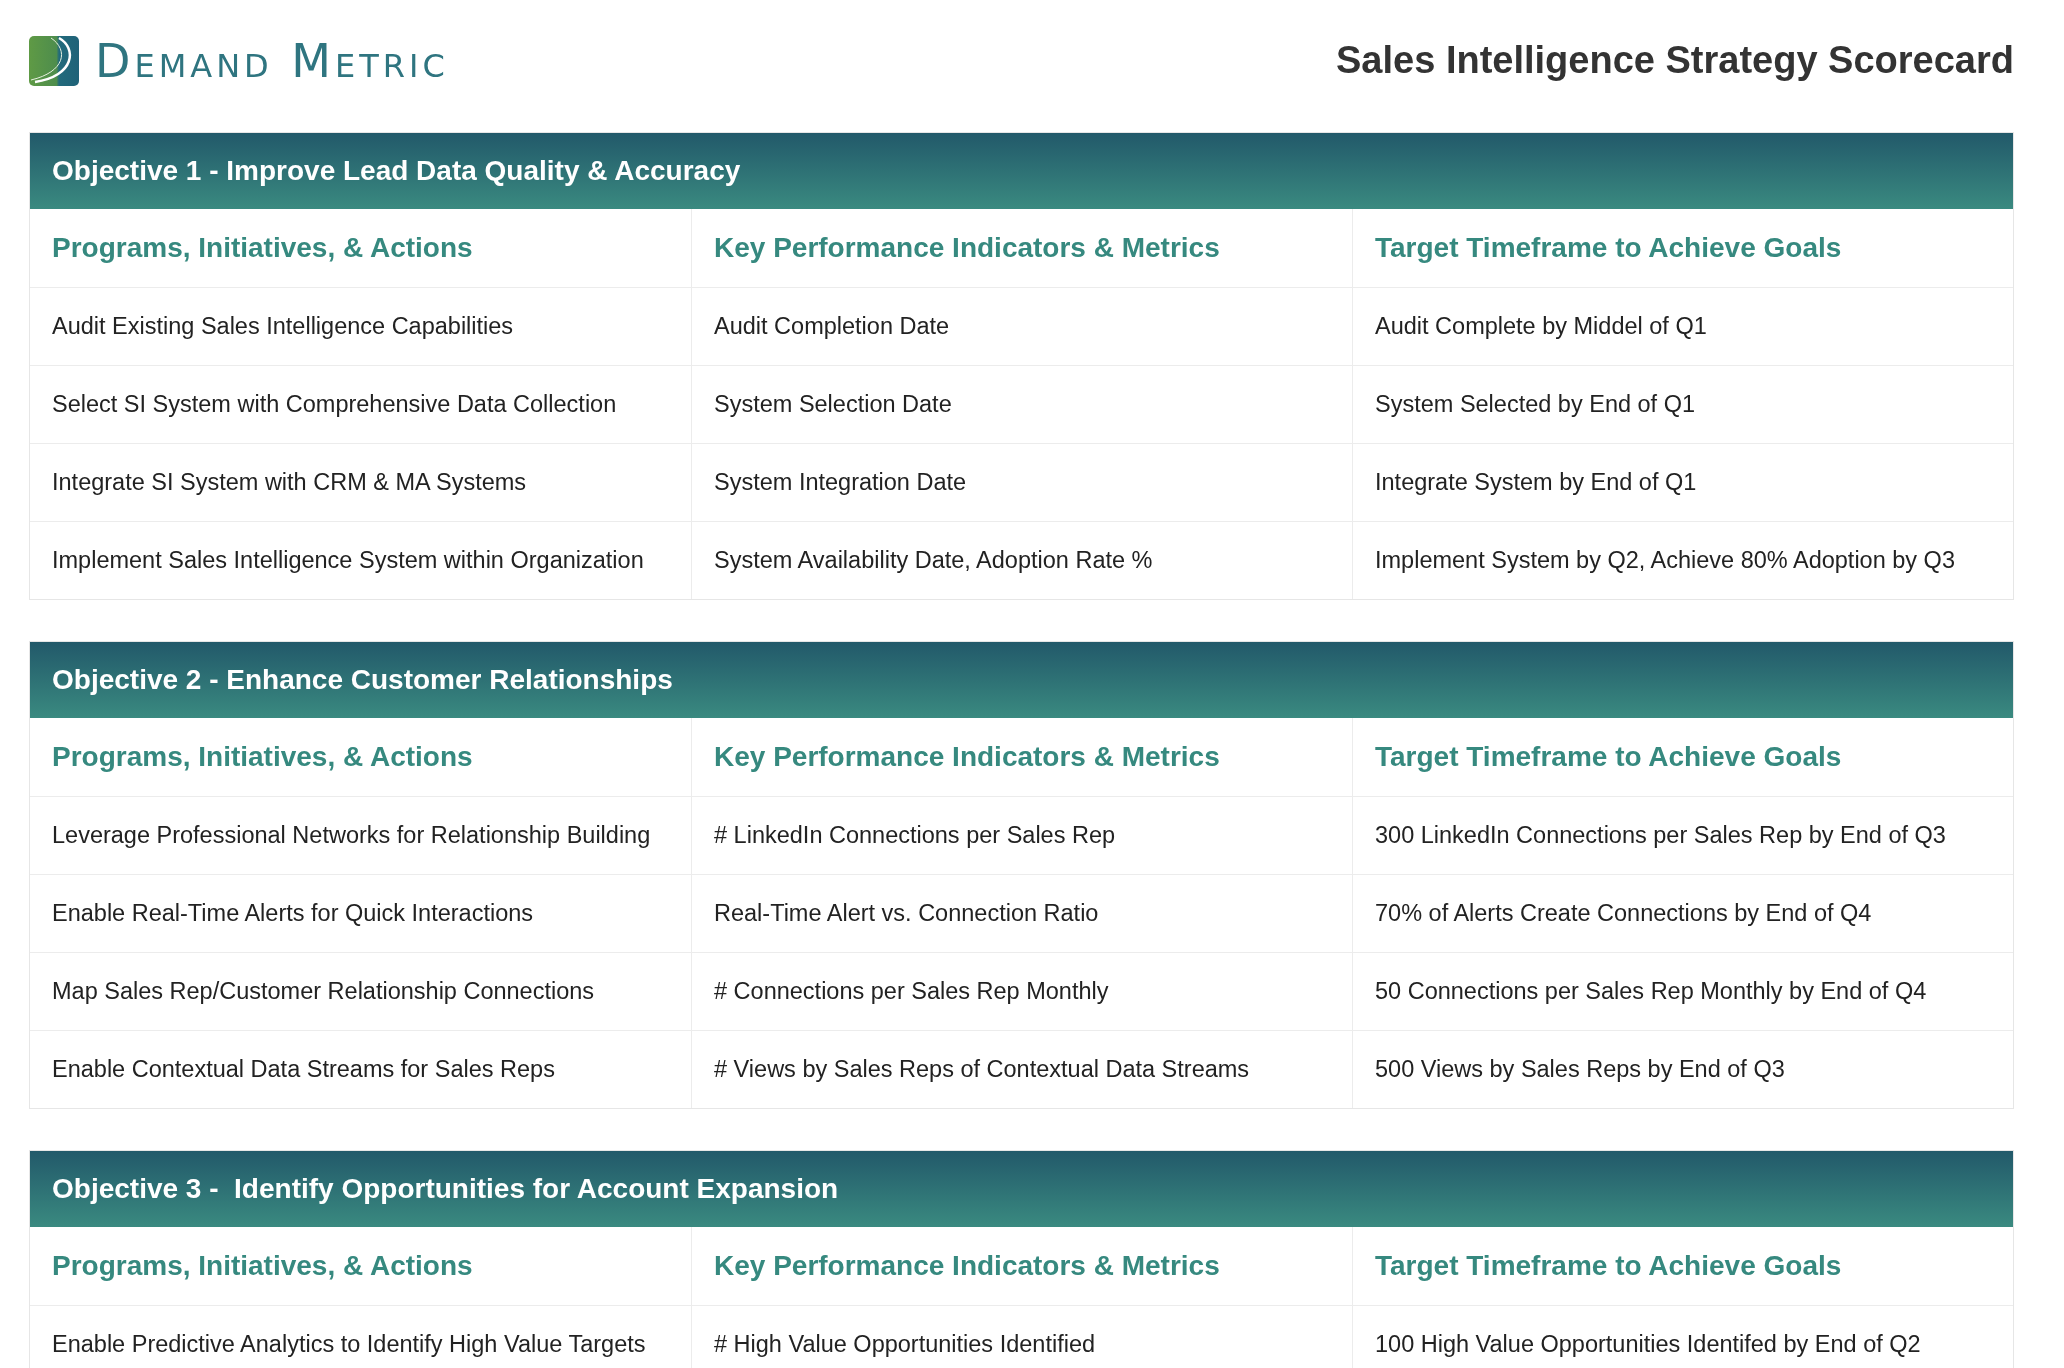 The height and width of the screenshot is (1368, 2064). What do you see at coordinates (360, 1069) in the screenshot?
I see `table-cell: Enable Contextual Data Streams for Sales Reps` at bounding box center [360, 1069].